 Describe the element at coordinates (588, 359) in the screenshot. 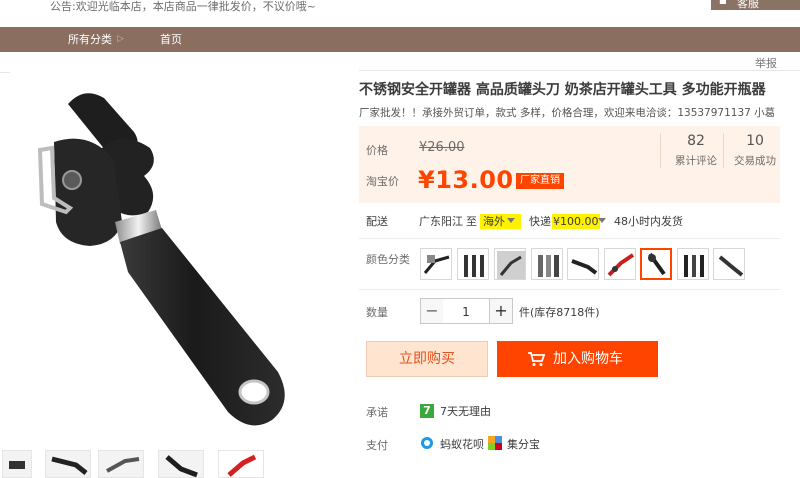

I see `add-to-cart-label: 加入购物车` at that location.